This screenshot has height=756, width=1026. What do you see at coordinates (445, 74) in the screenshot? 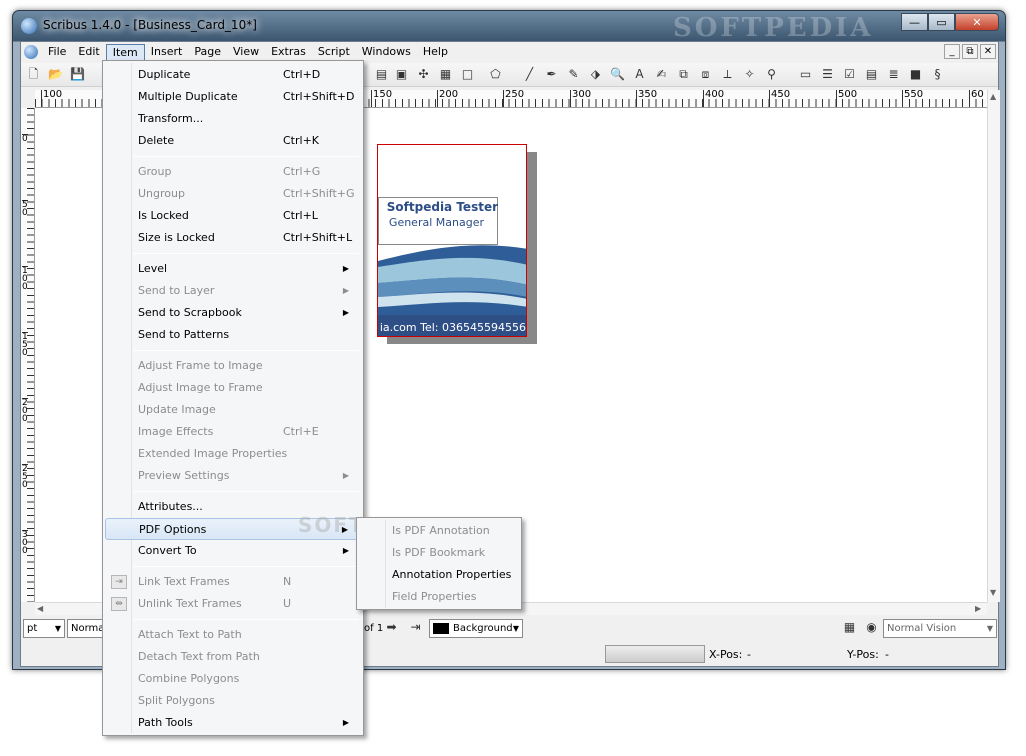
I see `table-icon: ▦` at bounding box center [445, 74].